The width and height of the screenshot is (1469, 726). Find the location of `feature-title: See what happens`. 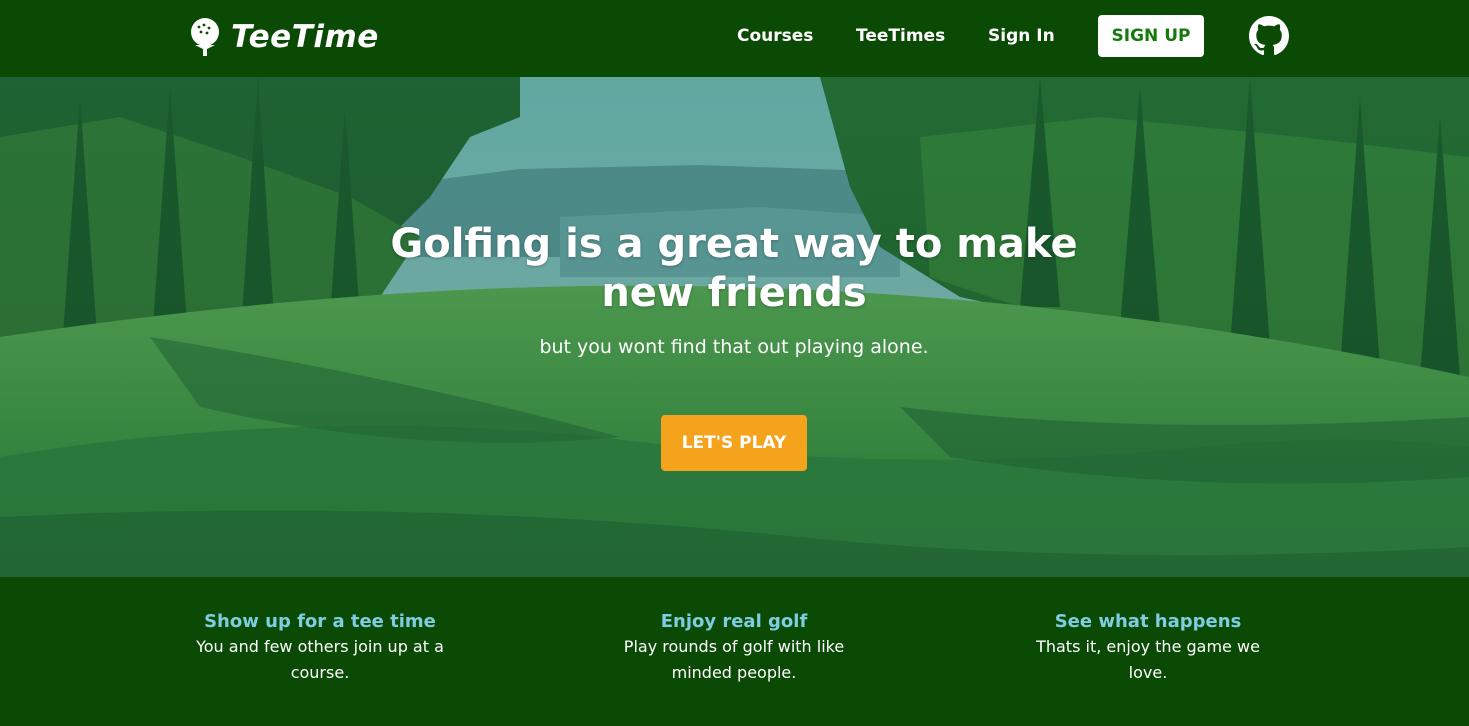

feature-title: See what happens is located at coordinates (1148, 621).